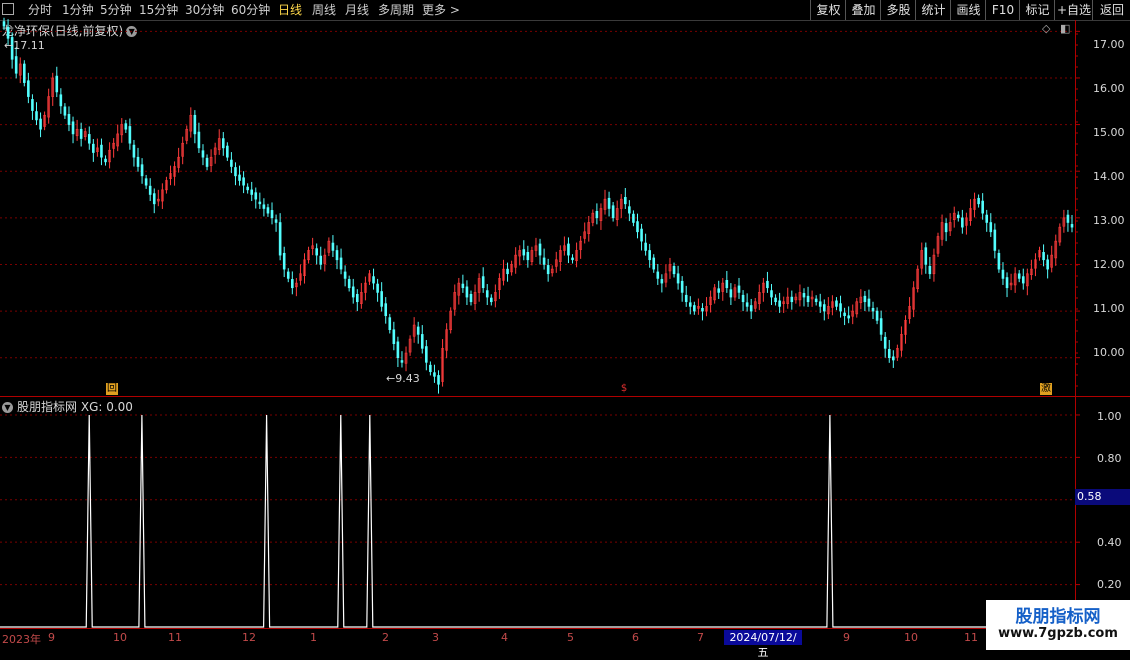 The width and height of the screenshot is (1130, 660). I want to click on dividend-marker-icon: $, so click(624, 389).